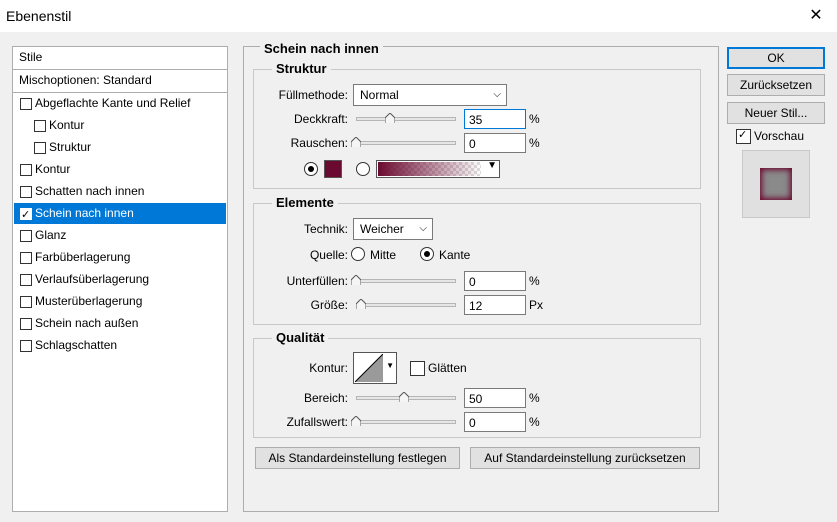 The width and height of the screenshot is (837, 522). I want to click on opacity-input: 35, so click(495, 119).